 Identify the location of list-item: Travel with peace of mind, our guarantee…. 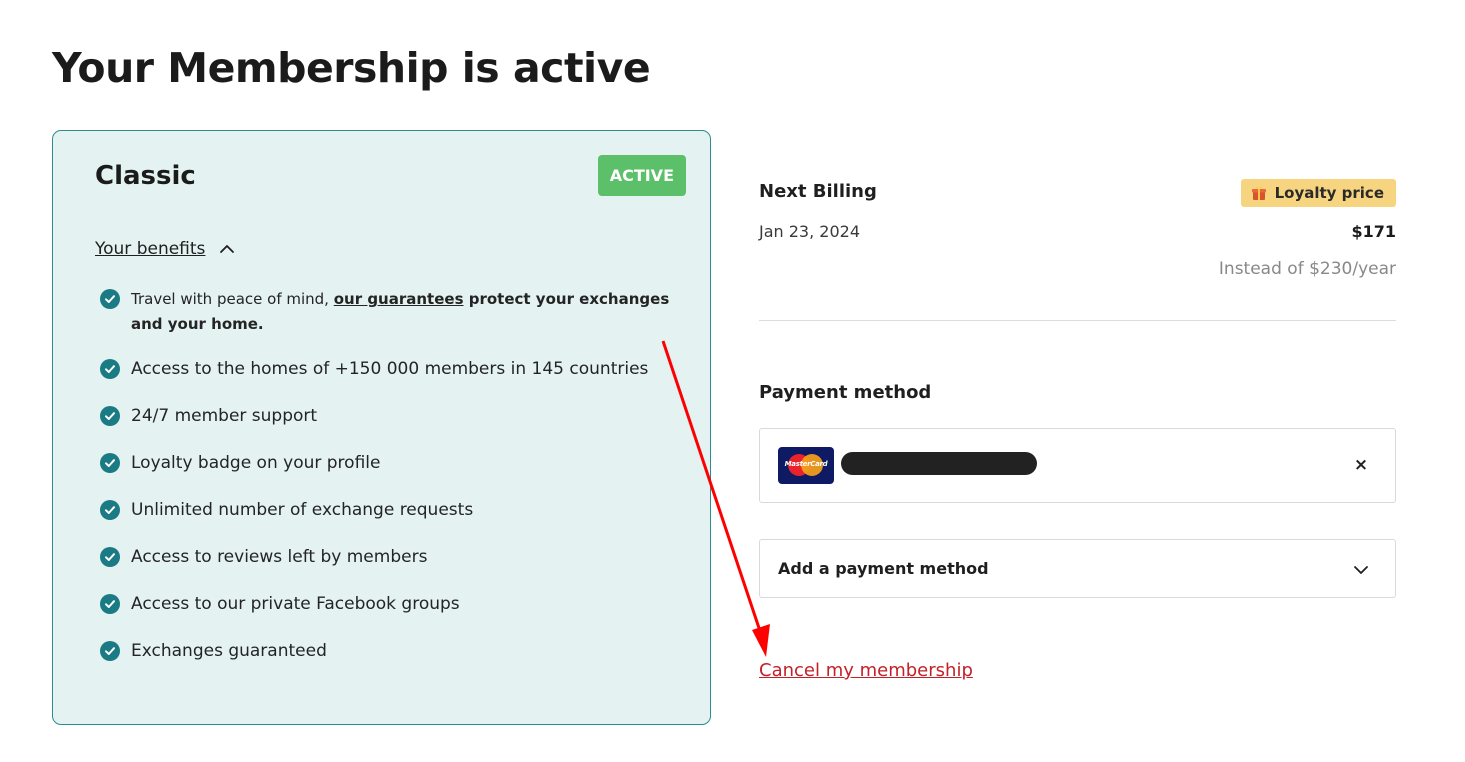
(390, 312).